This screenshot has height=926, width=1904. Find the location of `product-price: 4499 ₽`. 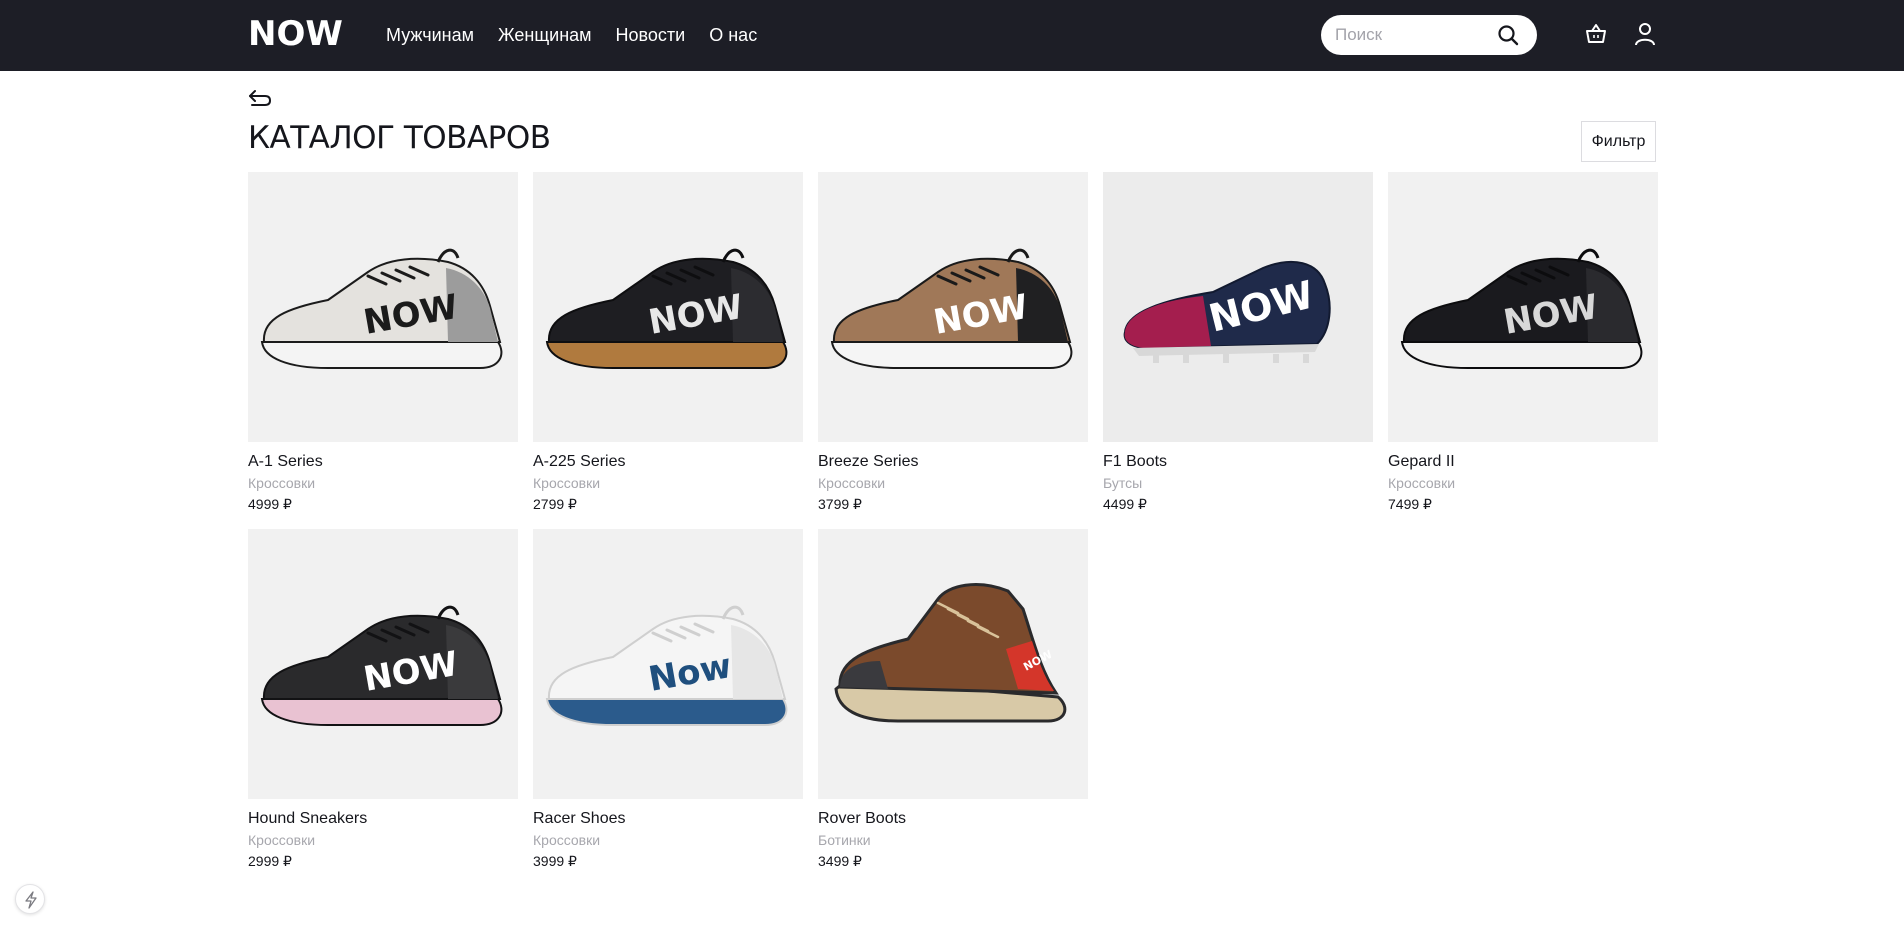

product-price: 4499 ₽ is located at coordinates (1125, 504).